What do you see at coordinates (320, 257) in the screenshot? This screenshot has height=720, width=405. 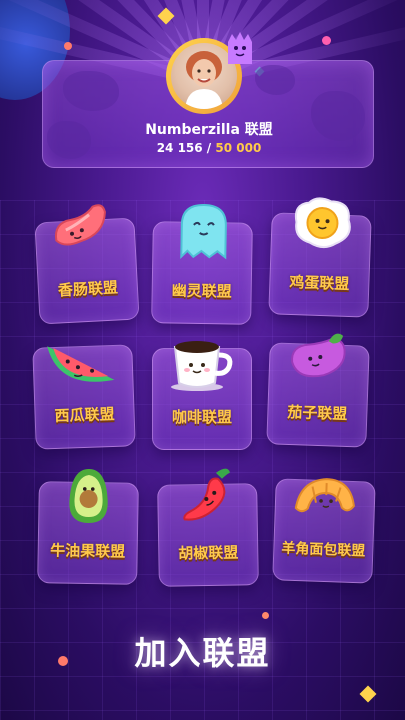 I see `league-tile: 鸡蛋联盟` at bounding box center [320, 257].